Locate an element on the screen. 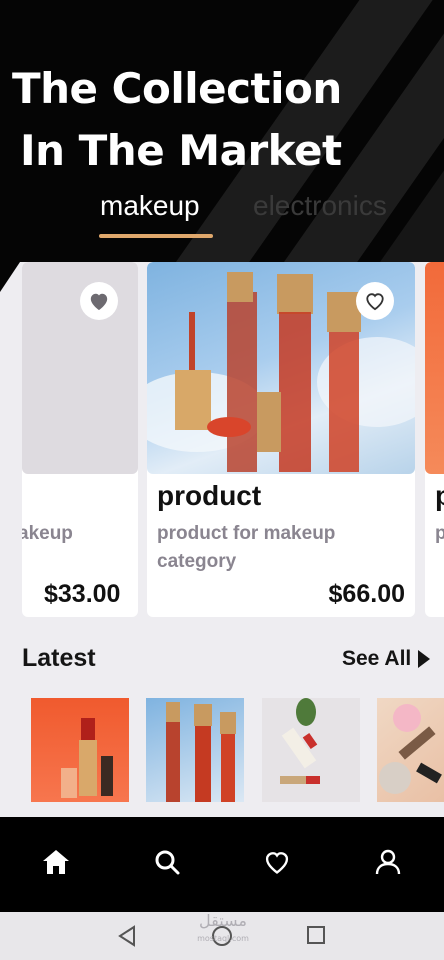 The width and height of the screenshot is (444, 960). user-icon is located at coordinates (388, 862).